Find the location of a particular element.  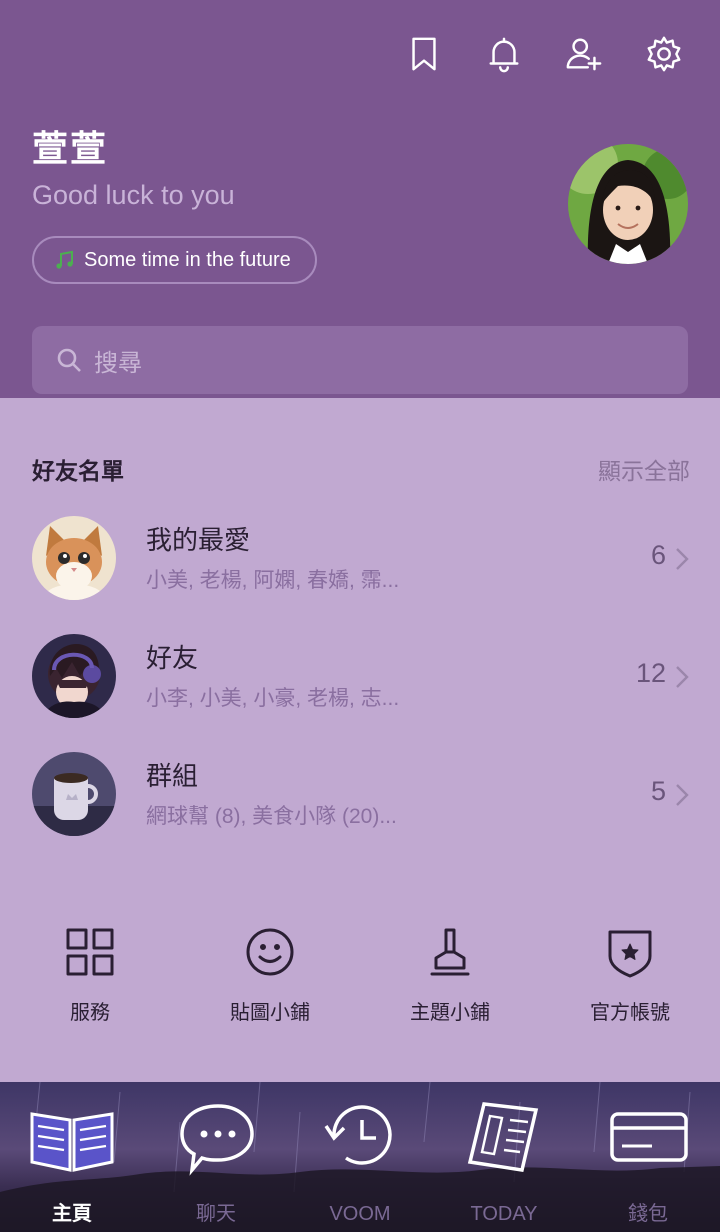

bottom-nav: 主頁 聊天 VOOM TODAY 錢包 is located at coordinates (360, 1157).